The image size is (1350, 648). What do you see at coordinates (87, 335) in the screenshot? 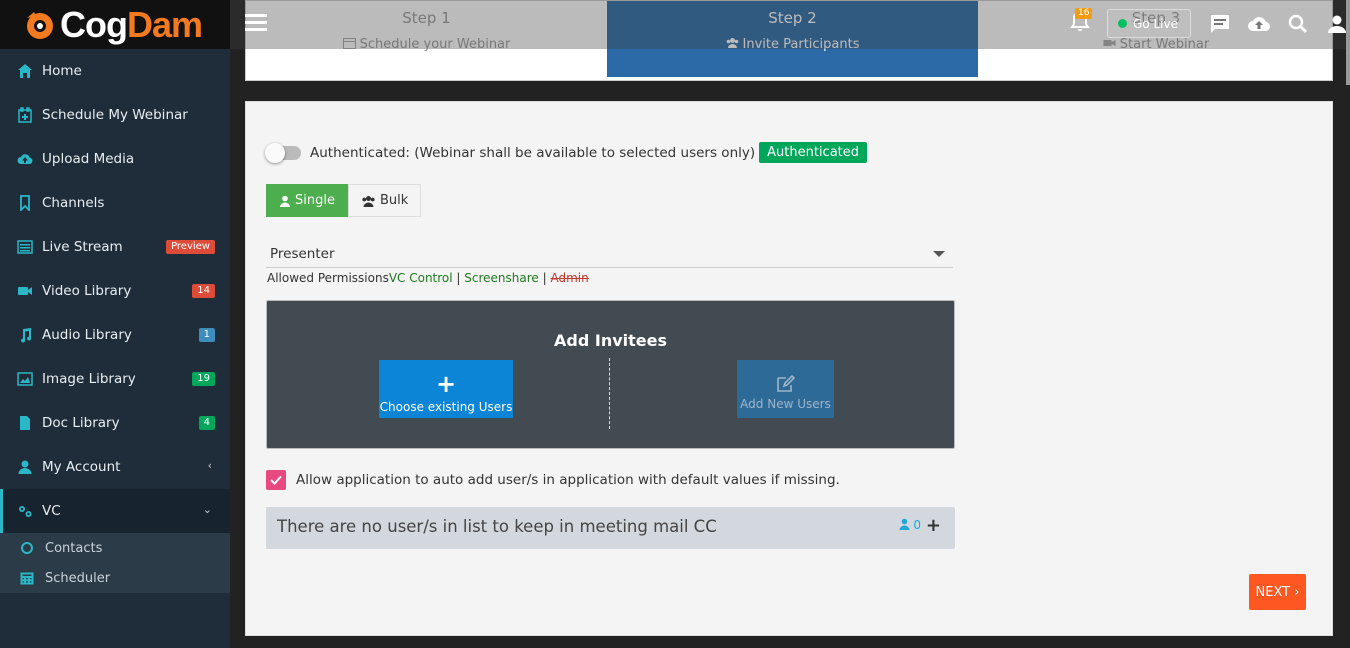
I see `sidebar-item-label: Audio Library` at bounding box center [87, 335].